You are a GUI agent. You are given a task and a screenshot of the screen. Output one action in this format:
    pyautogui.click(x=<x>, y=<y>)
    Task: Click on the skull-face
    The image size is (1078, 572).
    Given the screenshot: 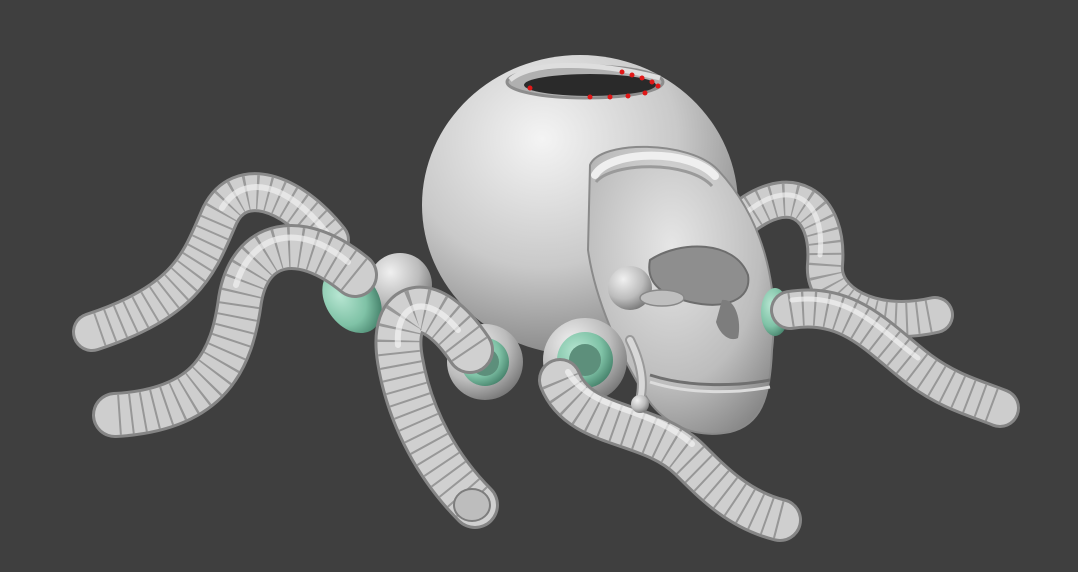 What is the action you would take?
    pyautogui.click(x=680, y=290)
    